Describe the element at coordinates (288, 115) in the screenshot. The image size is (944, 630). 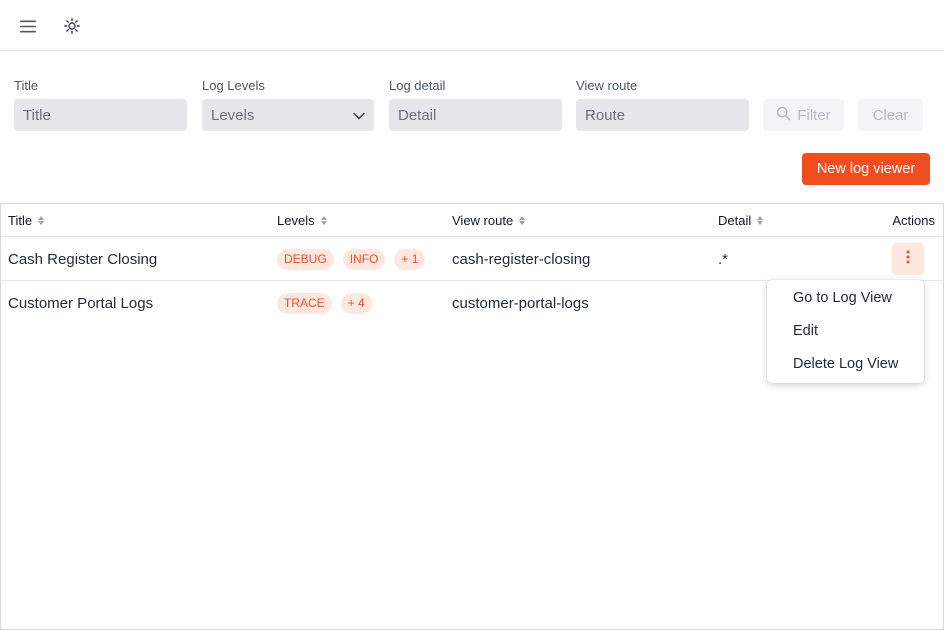
I see `levels-select: Levels` at that location.